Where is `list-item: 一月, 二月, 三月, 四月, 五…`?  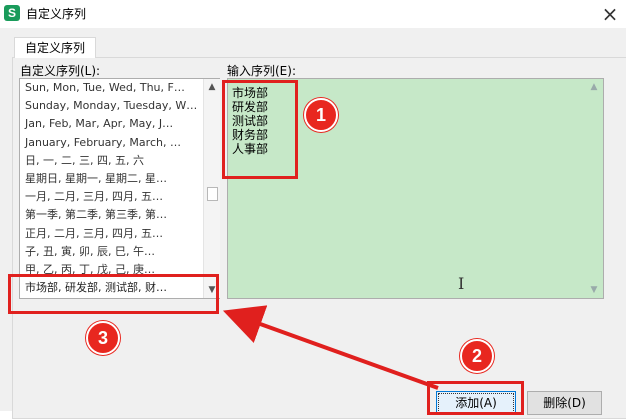
list-item: 一月, 二月, 三月, 四月, 五… is located at coordinates (111, 197).